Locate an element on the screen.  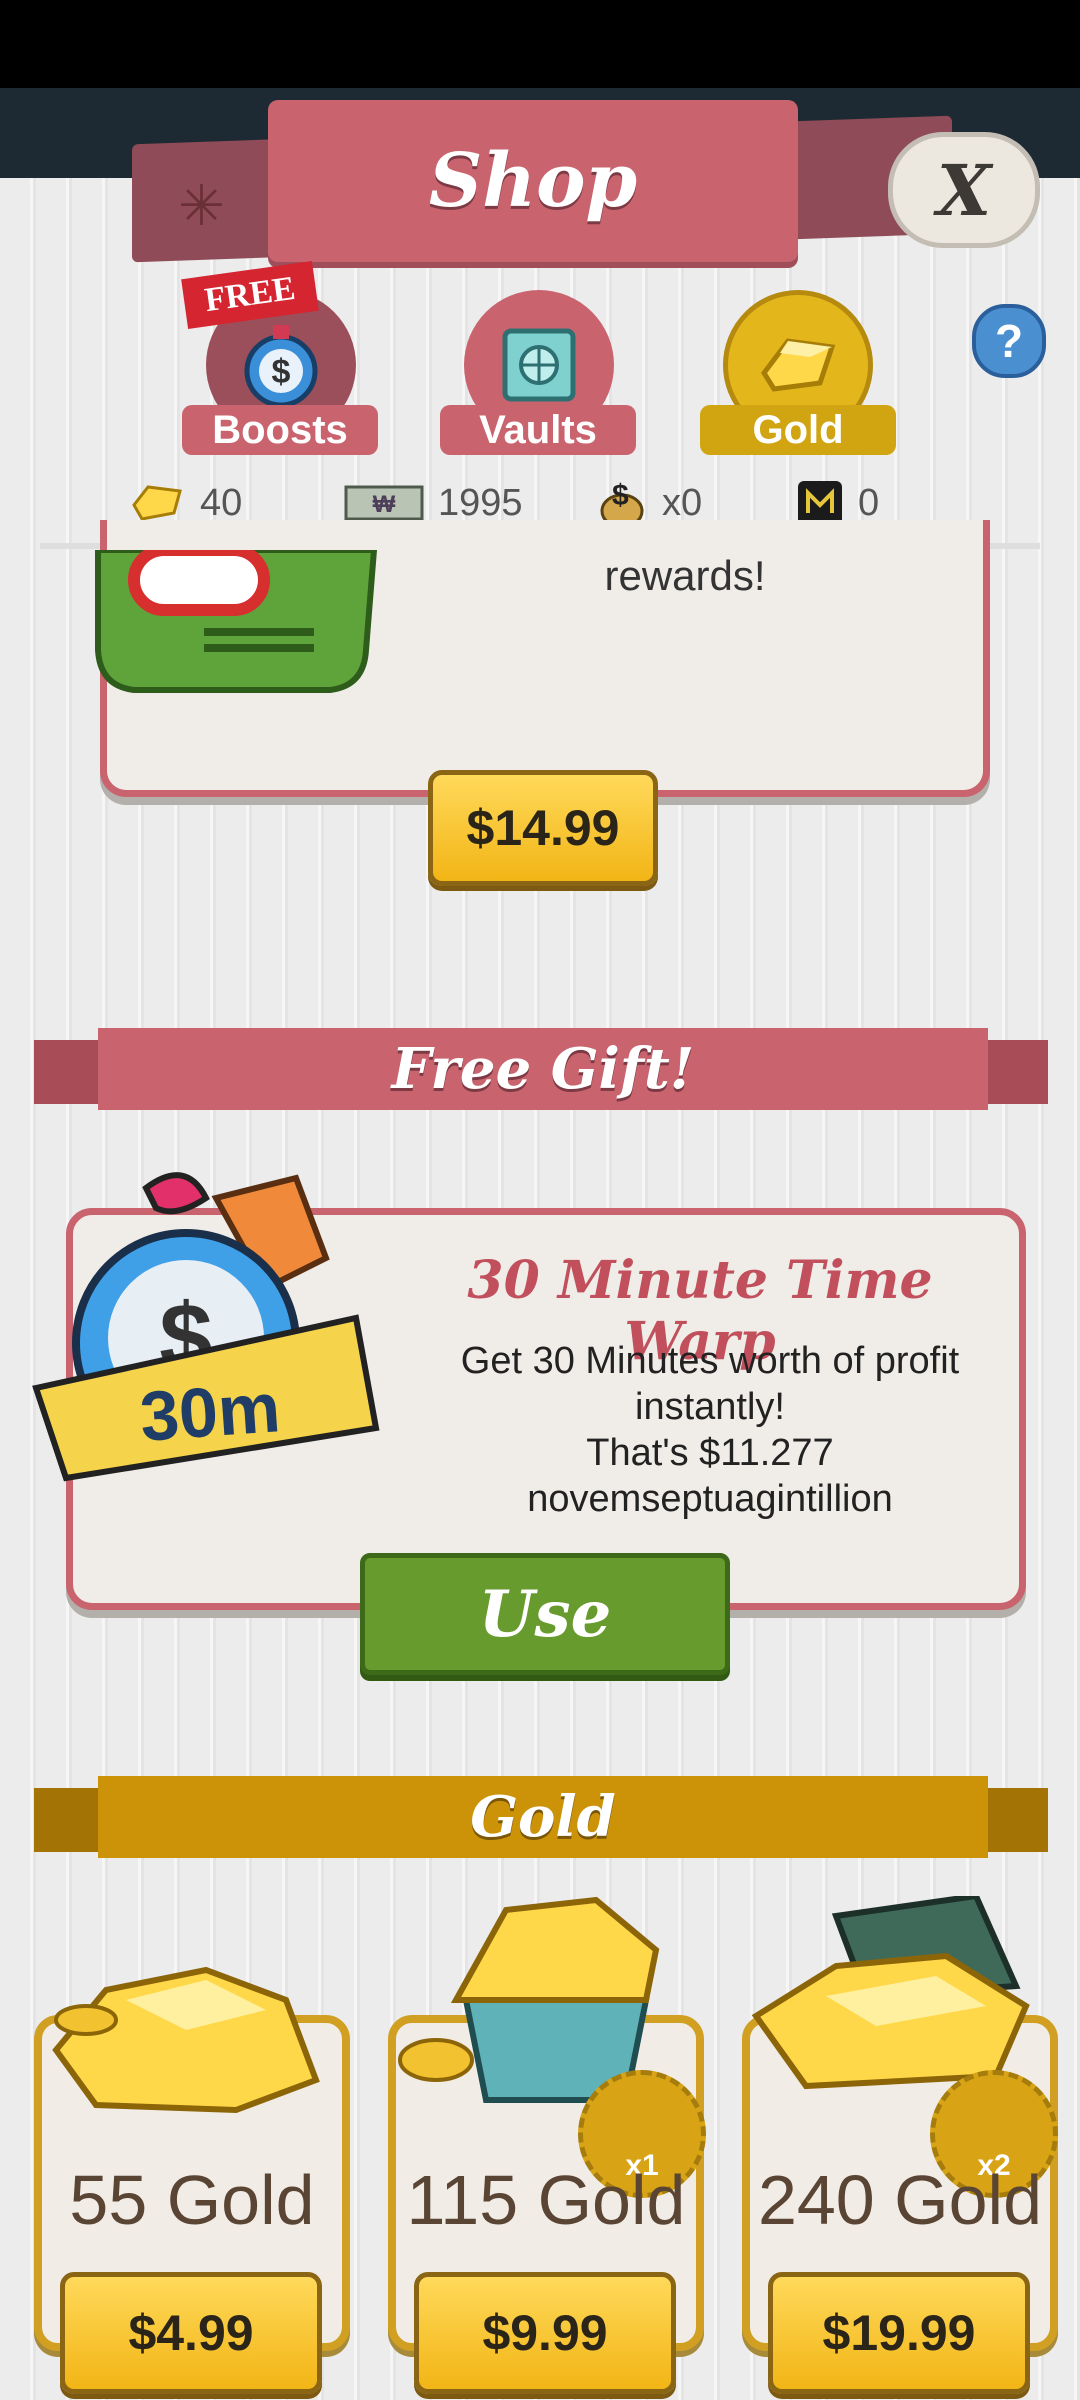
buy-gold-240-button: $19.99 is located at coordinates (899, 2333).